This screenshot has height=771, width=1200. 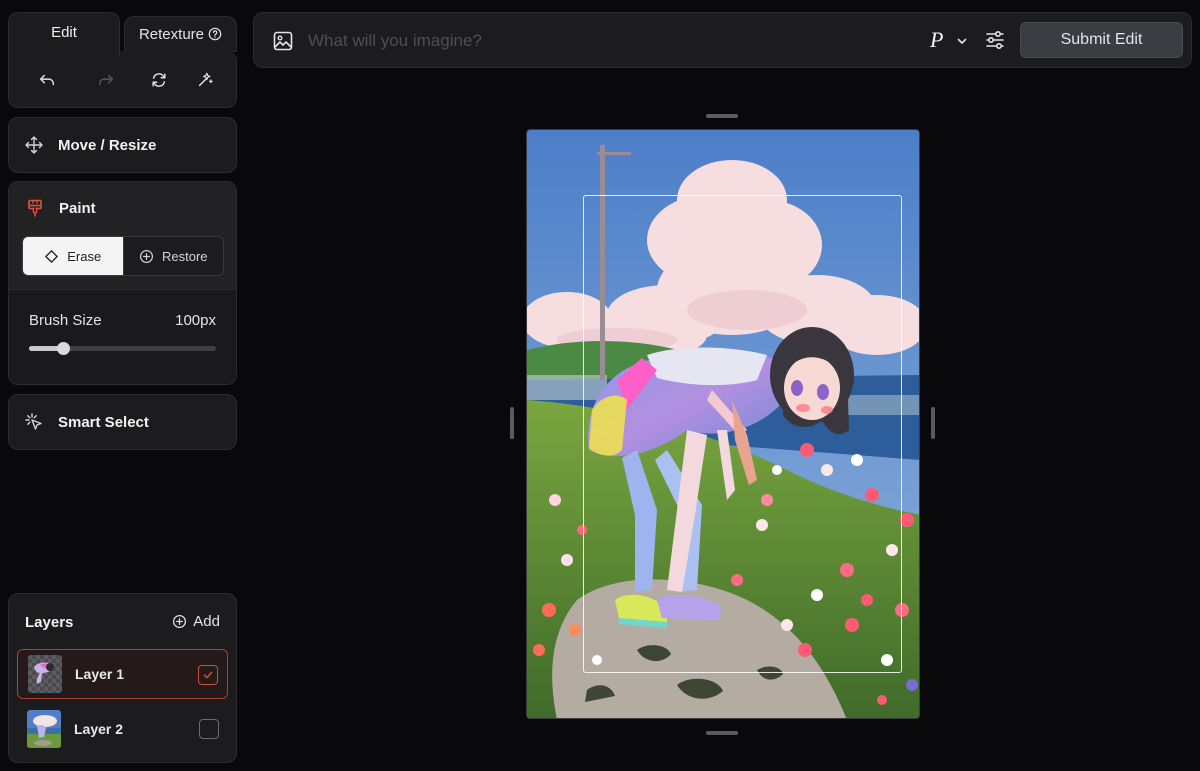 I want to click on paint-label: Paint, so click(x=77, y=208).